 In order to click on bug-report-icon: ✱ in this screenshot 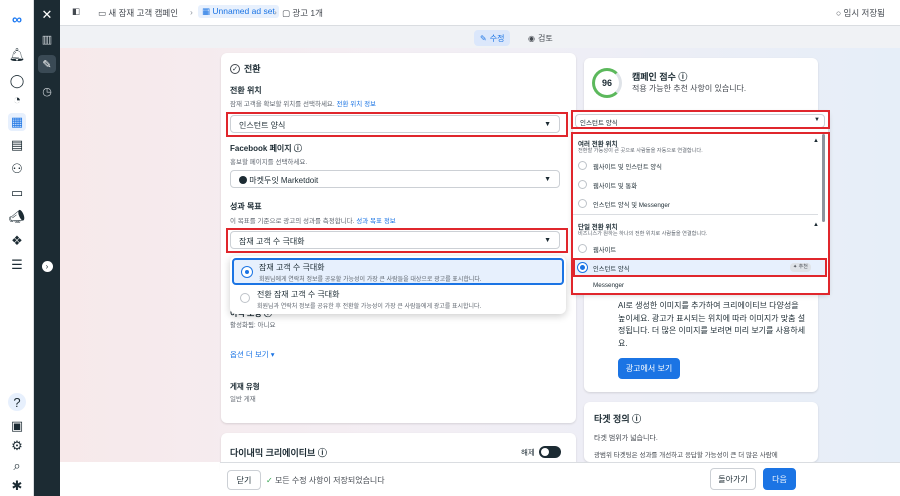, I will do `click(17, 486)`.